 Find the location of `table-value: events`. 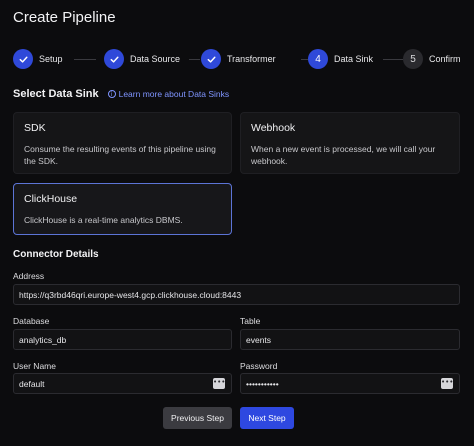

table-value: events is located at coordinates (259, 339).